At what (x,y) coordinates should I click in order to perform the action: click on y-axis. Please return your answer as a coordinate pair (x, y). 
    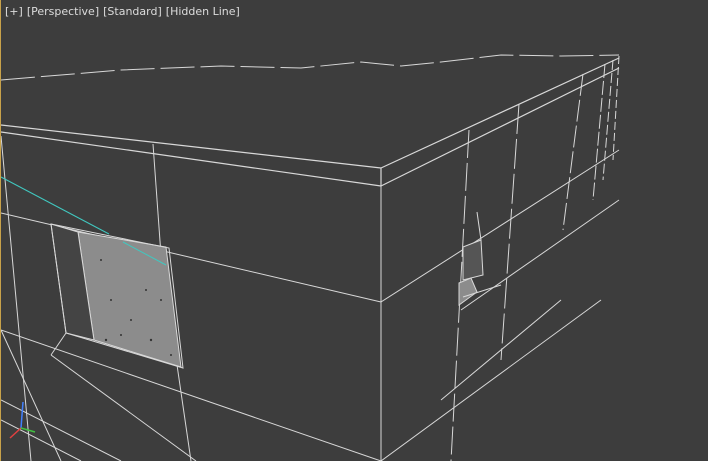
    Looking at the image, I should click on (28, 430).